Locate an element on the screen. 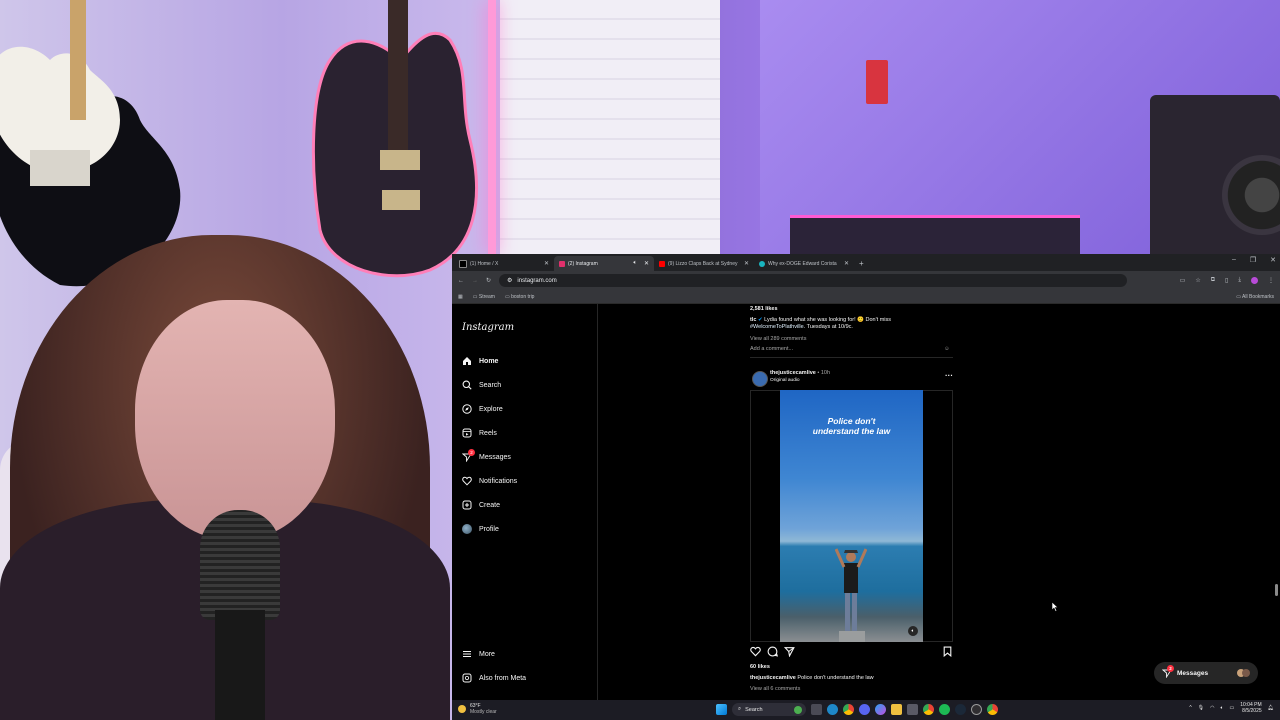 The height and width of the screenshot is (720, 1280). post-audio: Original audio is located at coordinates (785, 380).